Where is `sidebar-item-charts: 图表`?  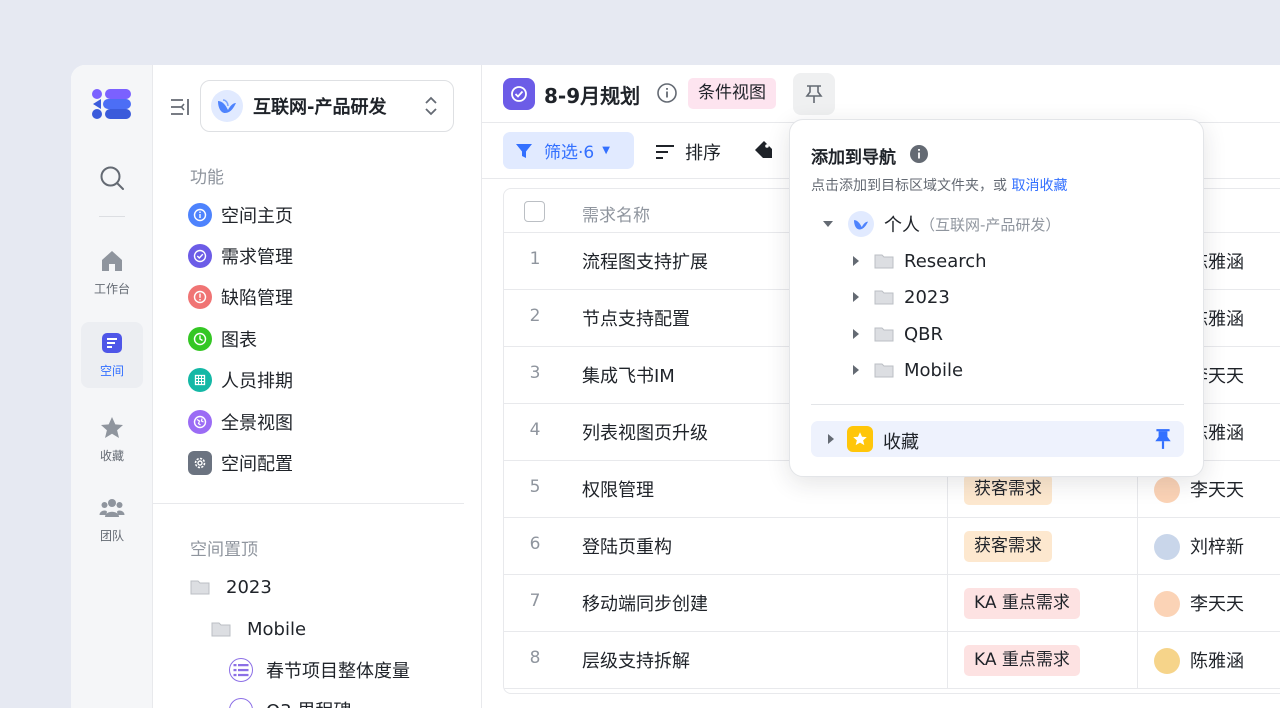 sidebar-item-charts: 图表 is located at coordinates (222, 339).